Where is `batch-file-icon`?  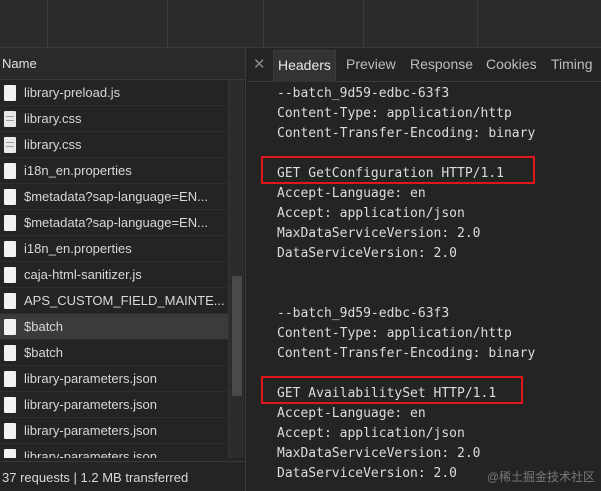
batch-file-icon is located at coordinates (10, 327).